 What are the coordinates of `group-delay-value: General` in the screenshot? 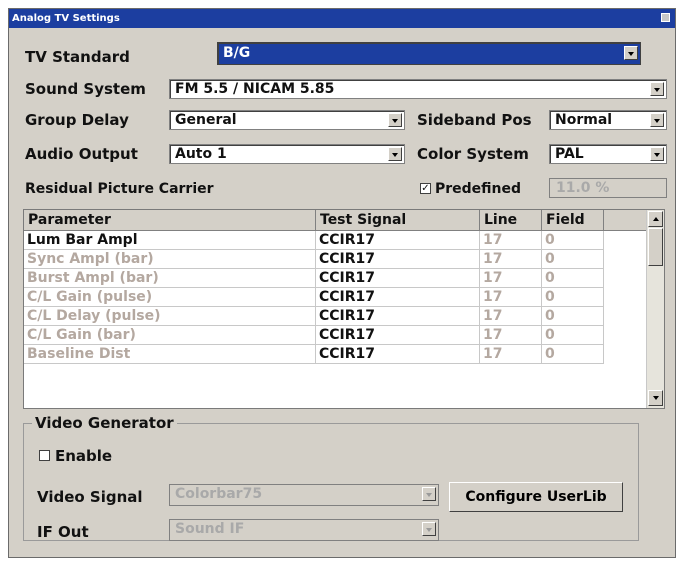 It's located at (206, 120).